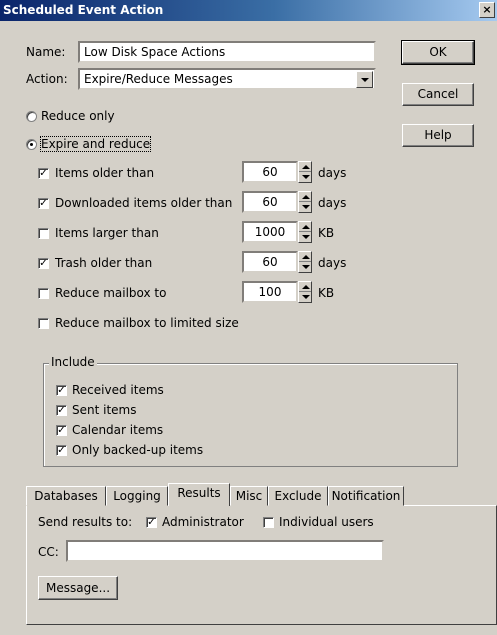 The height and width of the screenshot is (635, 497). Describe the element at coordinates (270, 202) in the screenshot. I see `downloaded-older-value: 60` at that location.